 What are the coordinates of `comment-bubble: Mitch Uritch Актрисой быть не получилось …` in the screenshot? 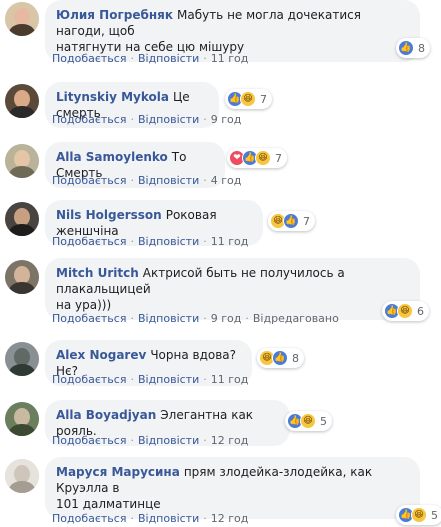 It's located at (232, 289).